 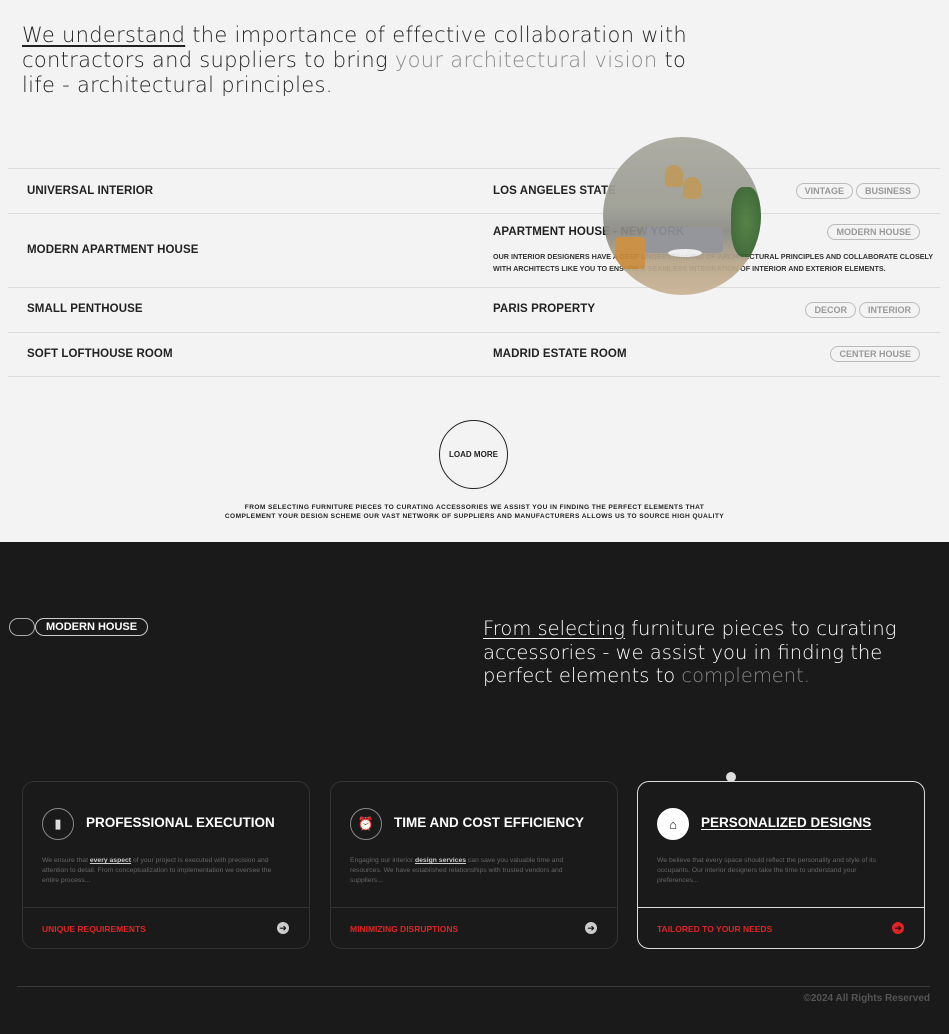 I want to click on category-pill: MODERN HOUSE, so click(x=79, y=627).